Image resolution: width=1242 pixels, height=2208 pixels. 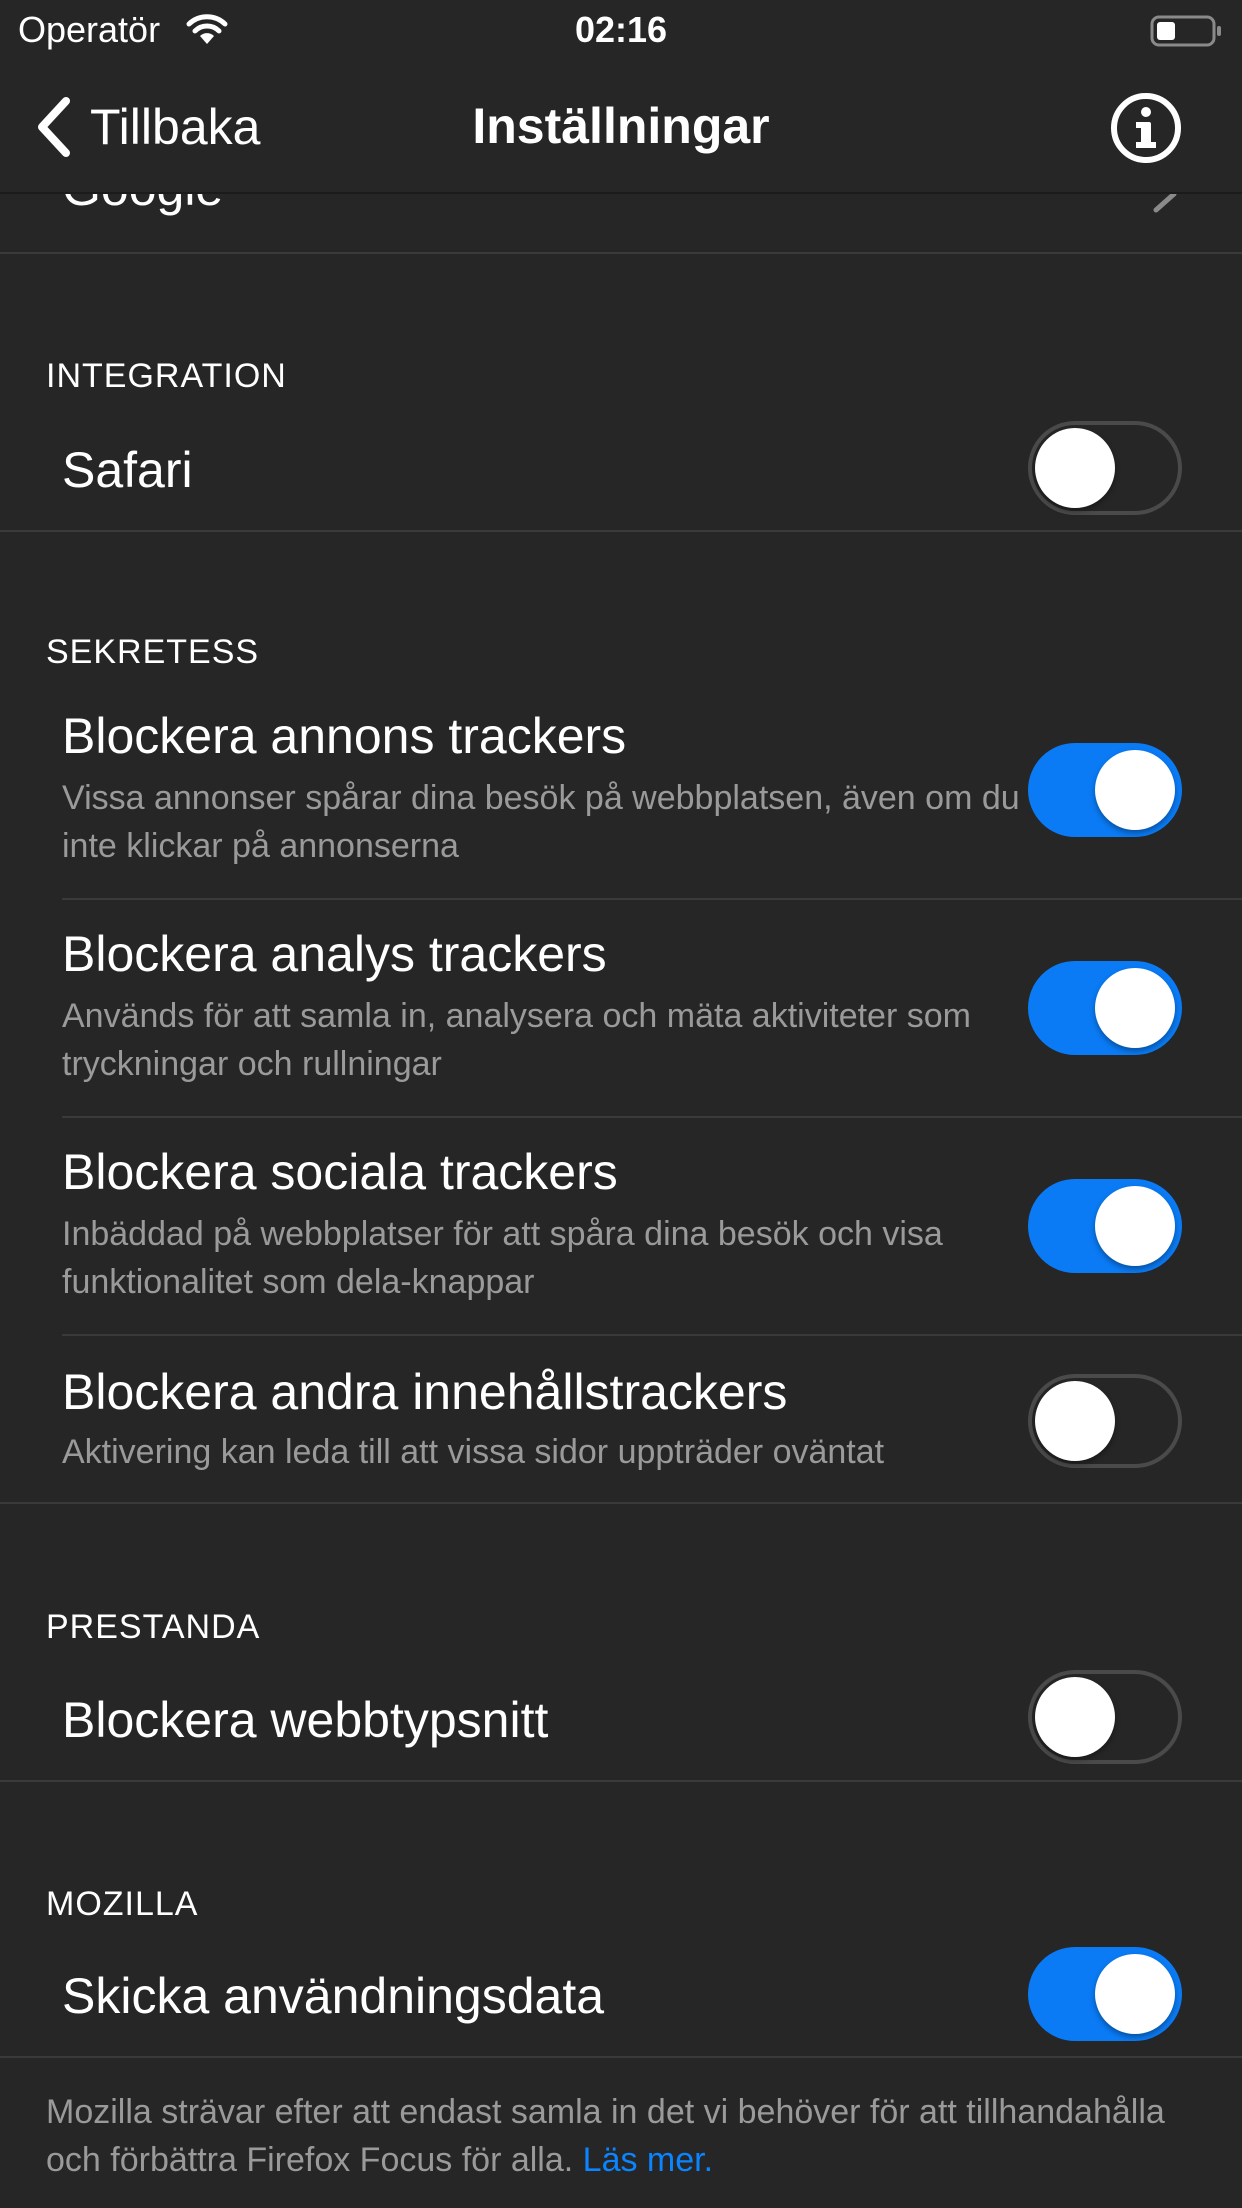 I want to click on section-header-mozilla: MOZILLA, so click(x=122, y=1904).